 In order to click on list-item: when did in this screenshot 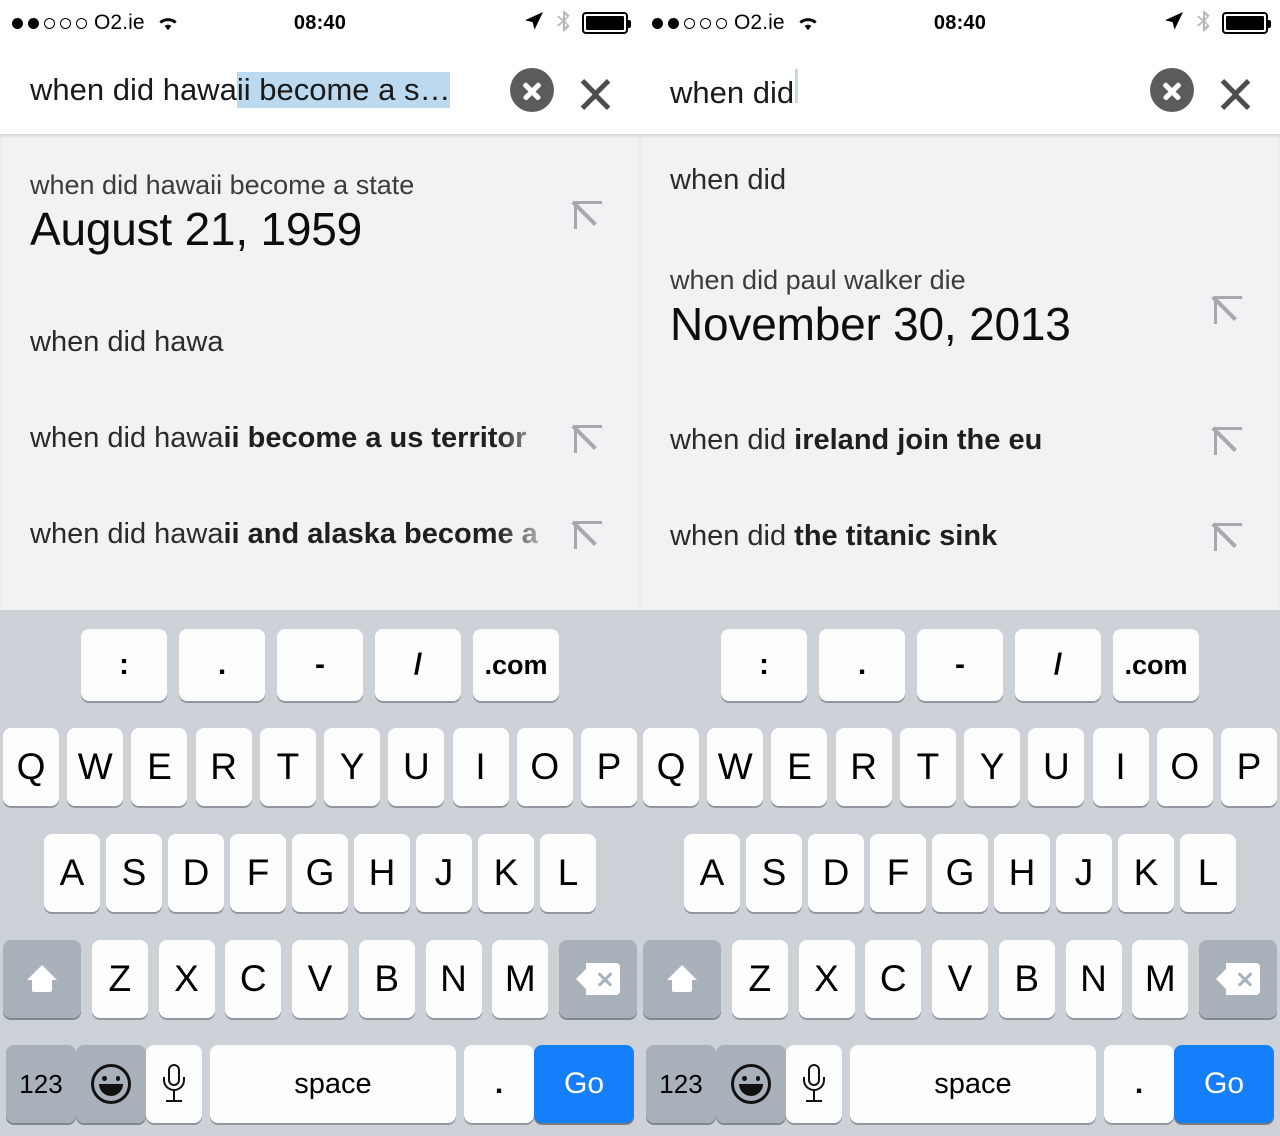, I will do `click(960, 180)`.